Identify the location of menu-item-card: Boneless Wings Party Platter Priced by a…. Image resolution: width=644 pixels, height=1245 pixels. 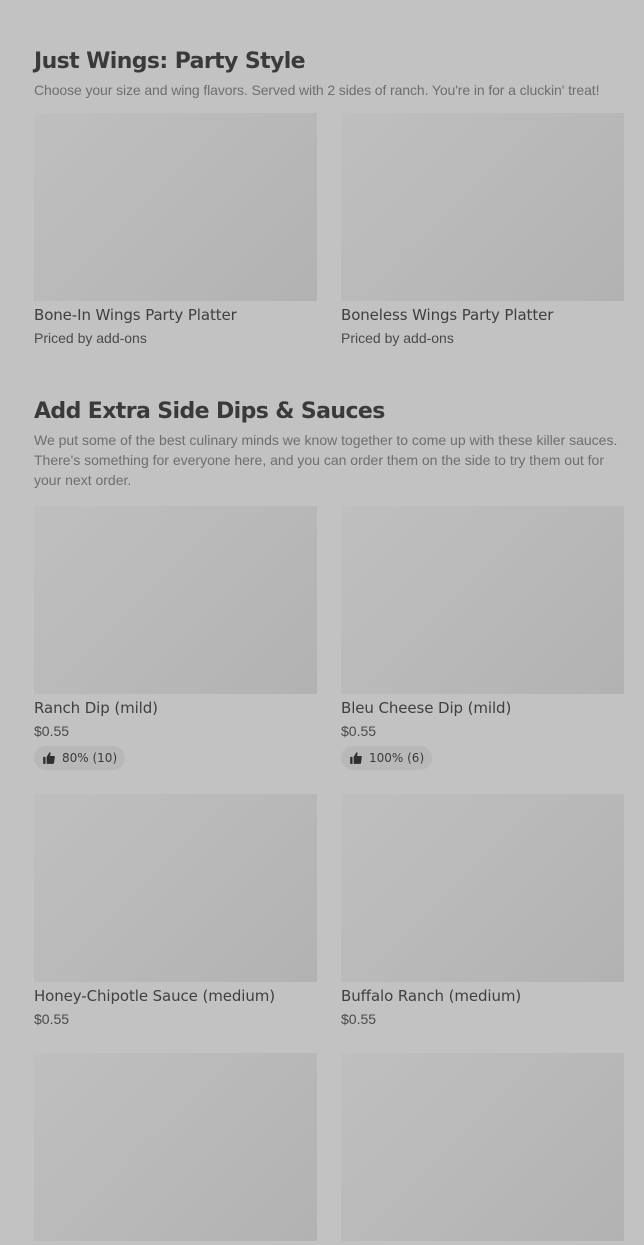
(482, 230).